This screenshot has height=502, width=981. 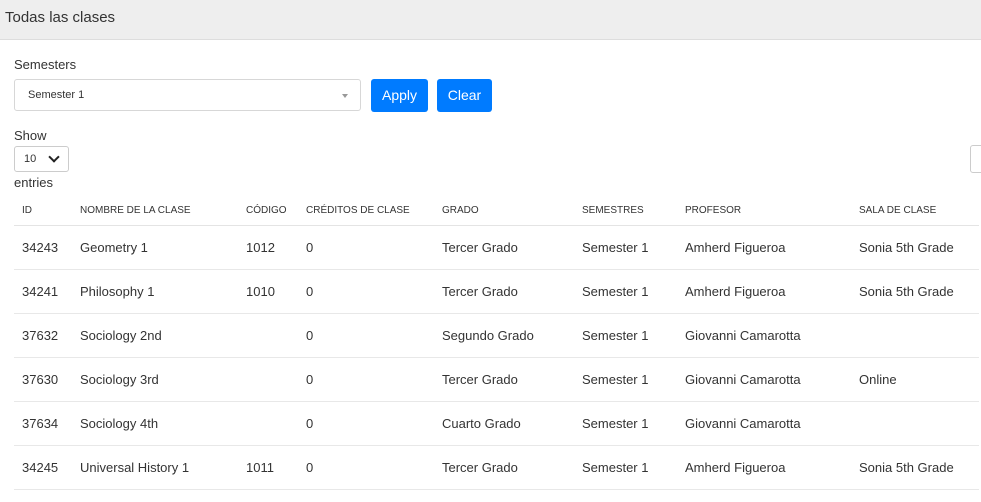 What do you see at coordinates (43, 335) in the screenshot?
I see `cell-id: 37632` at bounding box center [43, 335].